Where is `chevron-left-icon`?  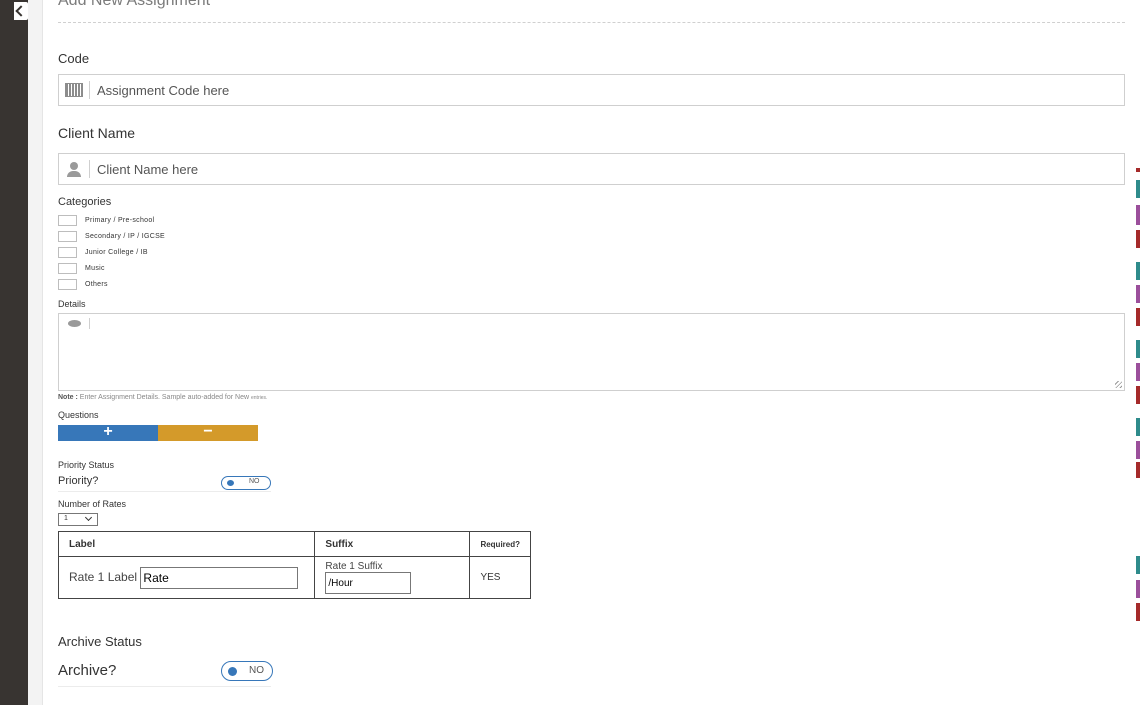 chevron-left-icon is located at coordinates (21, 11).